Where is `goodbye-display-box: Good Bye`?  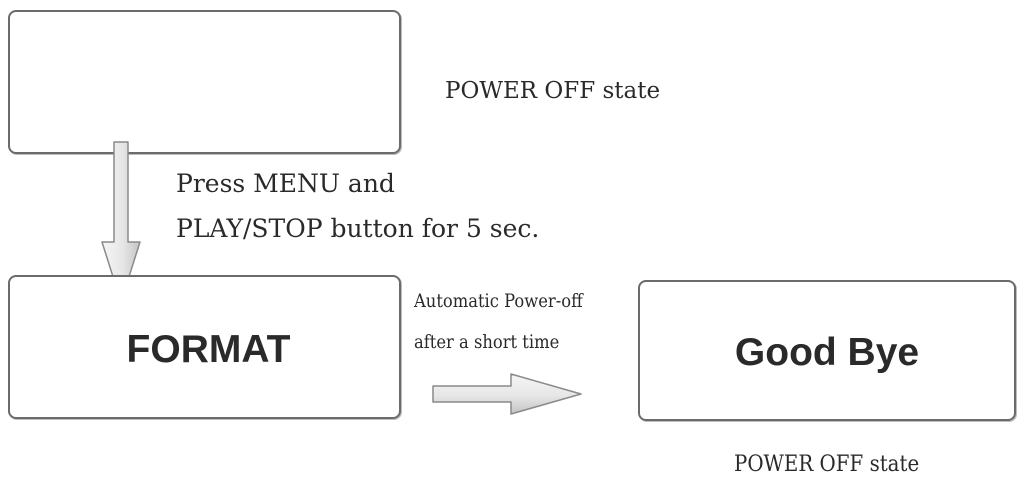
goodbye-display-box: Good Bye is located at coordinates (827, 350).